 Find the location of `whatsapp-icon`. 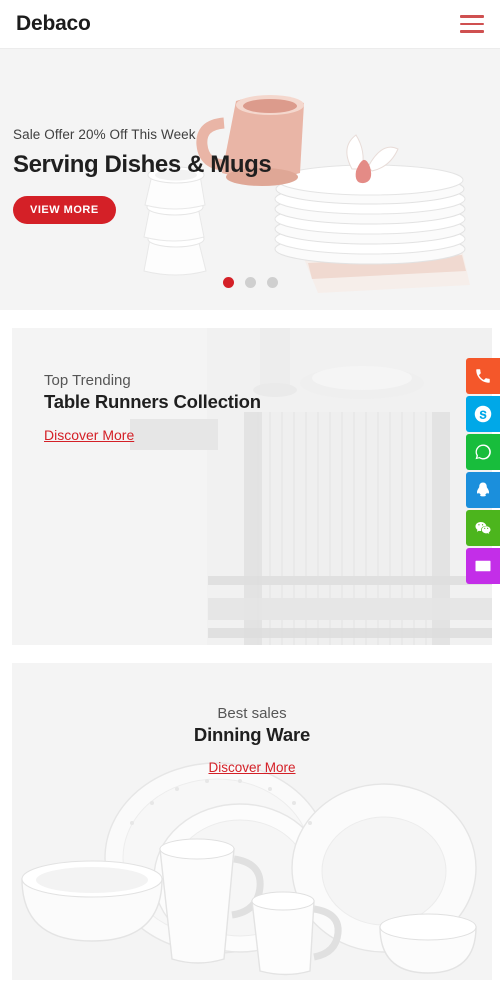

whatsapp-icon is located at coordinates (483, 452).